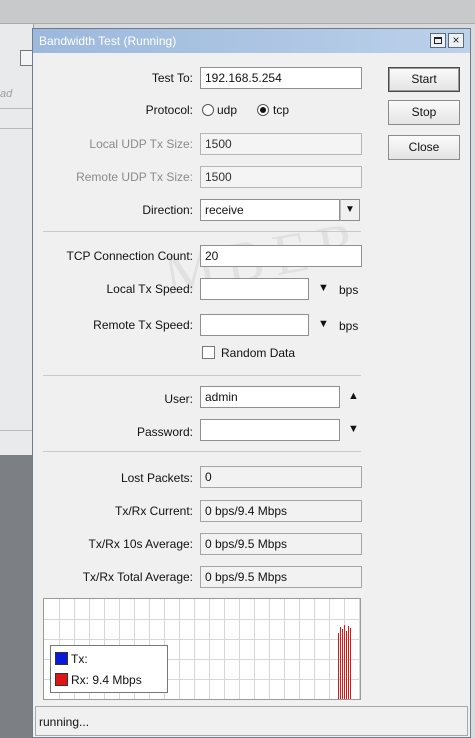 This screenshot has height=738, width=475. I want to click on password-dropdown-icon: ▼, so click(353, 429).